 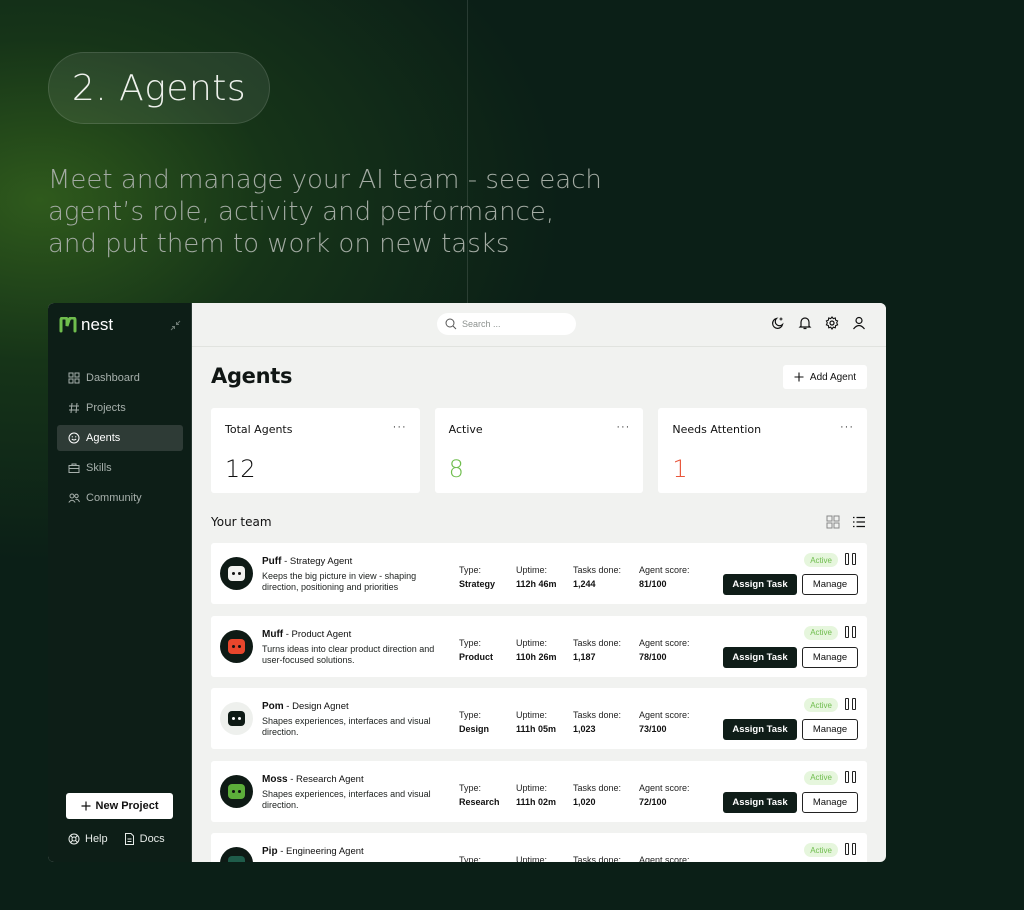 I want to click on score-value: 78/100, so click(x=653, y=656).